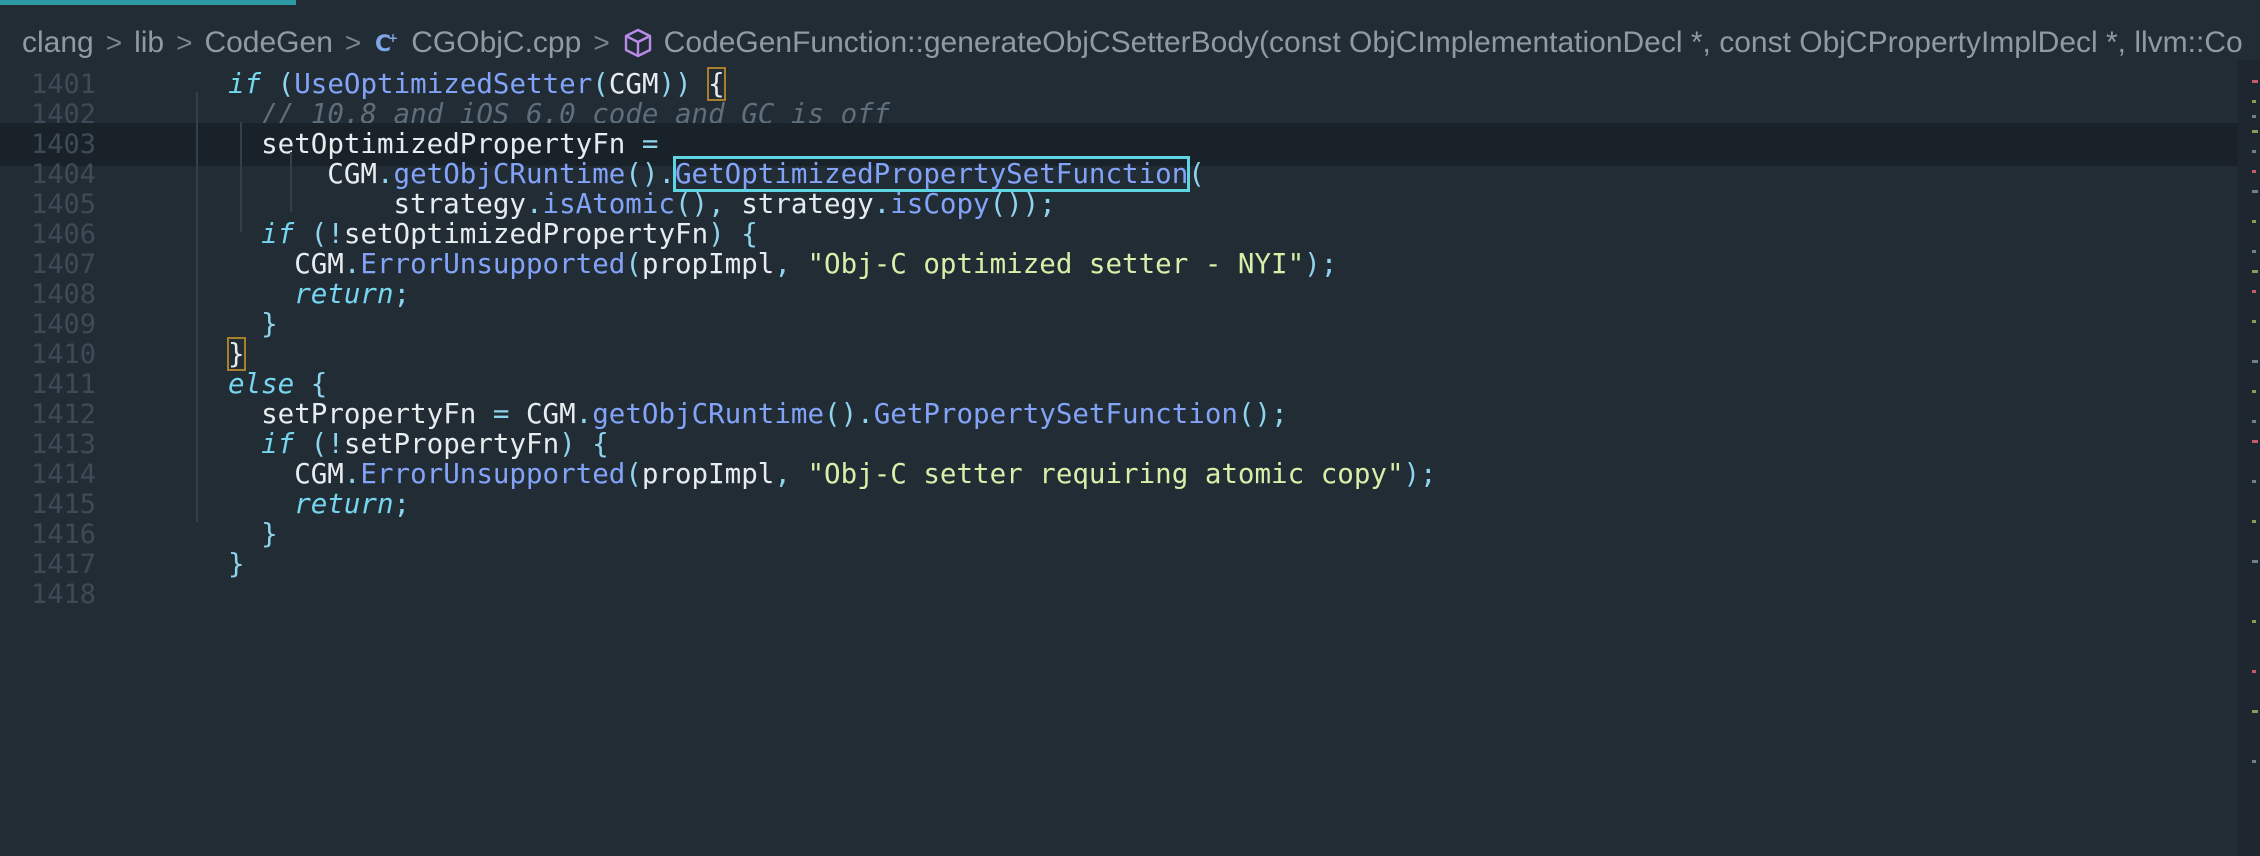  What do you see at coordinates (2249, 458) in the screenshot?
I see `vertical-scrollbar` at bounding box center [2249, 458].